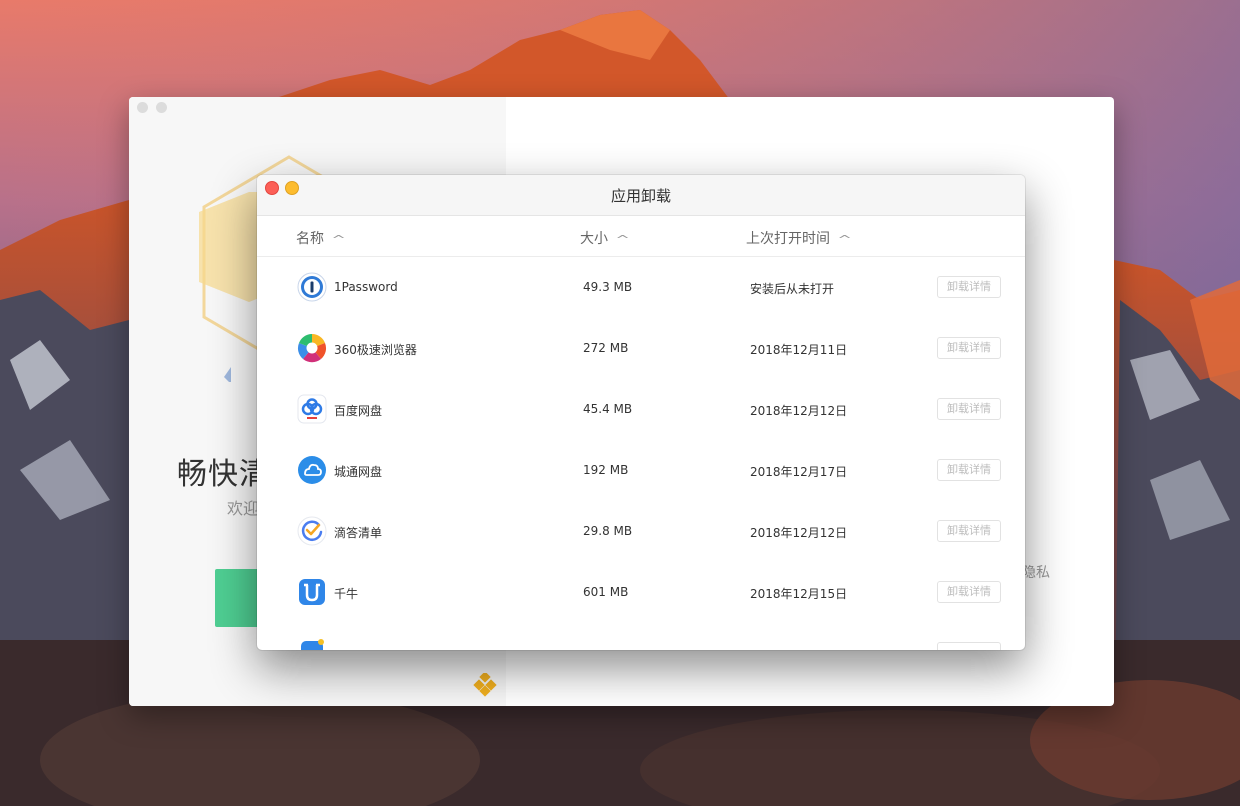 This screenshot has width=1240, height=806. What do you see at coordinates (161, 107) in the screenshot?
I see `background-minimize-control` at bounding box center [161, 107].